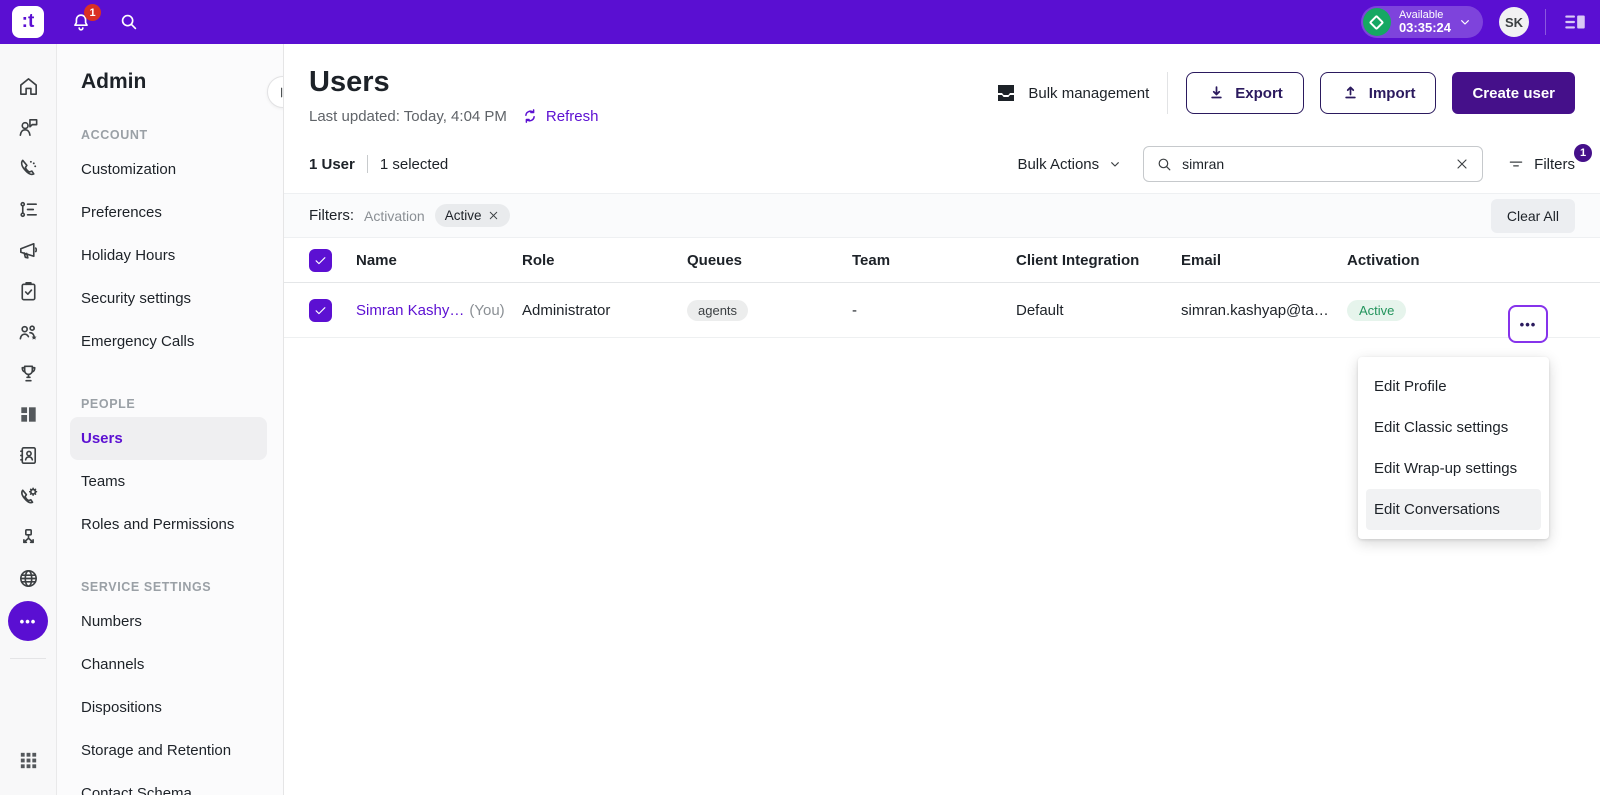 This screenshot has height=795, width=1600. I want to click on agent-status-pill: Available 03:35:24, so click(1421, 22).